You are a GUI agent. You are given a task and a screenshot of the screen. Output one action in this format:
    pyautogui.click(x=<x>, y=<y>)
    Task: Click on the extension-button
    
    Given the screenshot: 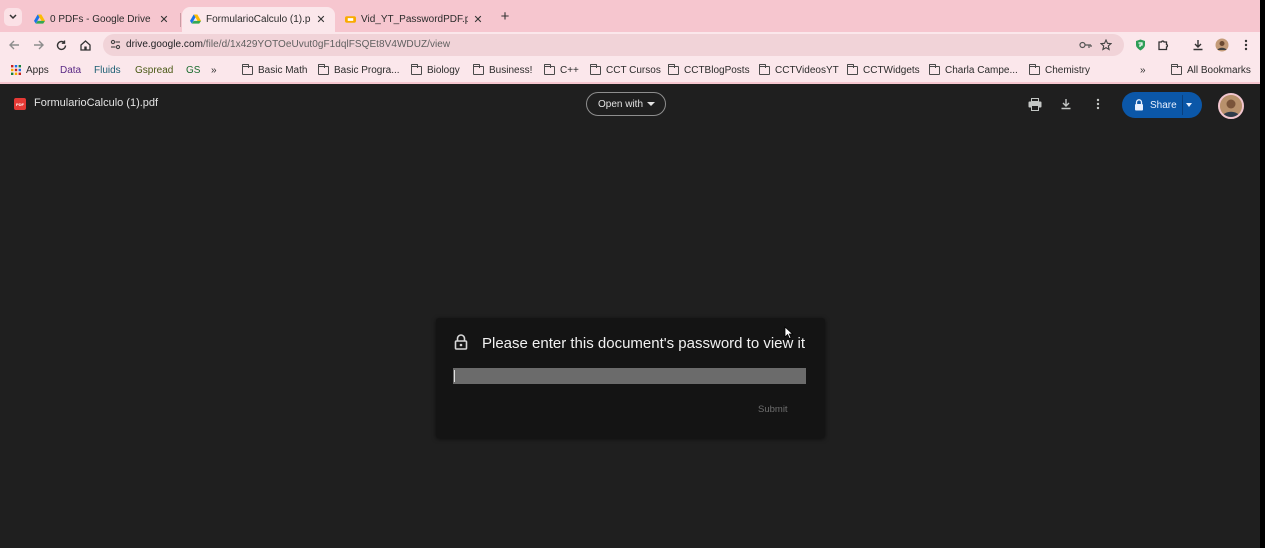 What is the action you would take?
    pyautogui.click(x=1140, y=45)
    